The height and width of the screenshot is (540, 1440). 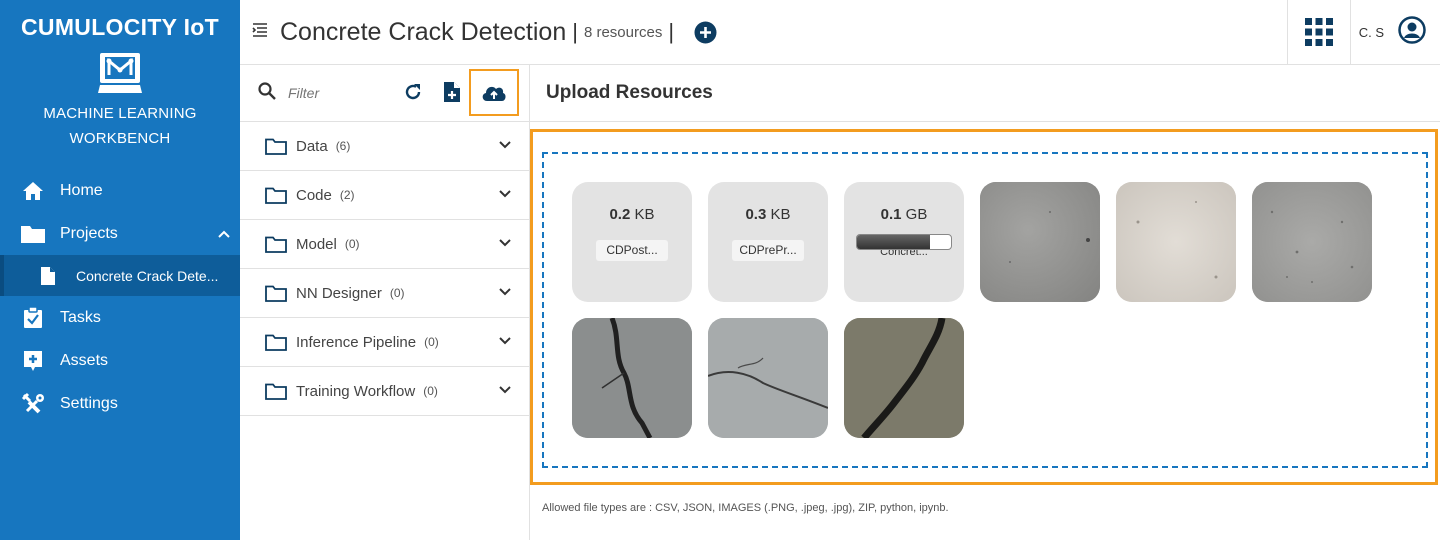 I want to click on category-data: Data (6), so click(x=384, y=146).